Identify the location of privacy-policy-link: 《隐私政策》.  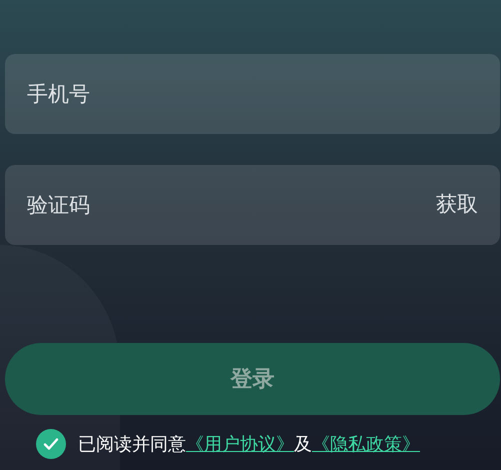
(366, 444).